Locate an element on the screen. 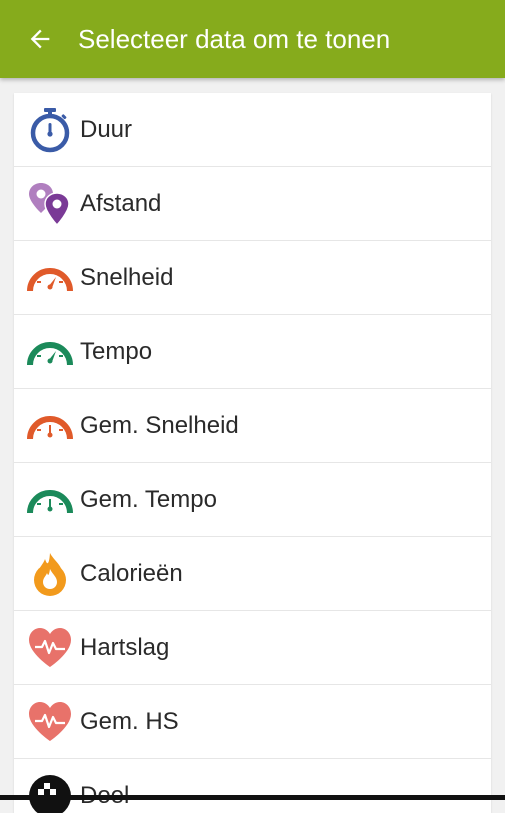 This screenshot has height=813, width=505. list-item-label: Gem. Tempo is located at coordinates (148, 500).